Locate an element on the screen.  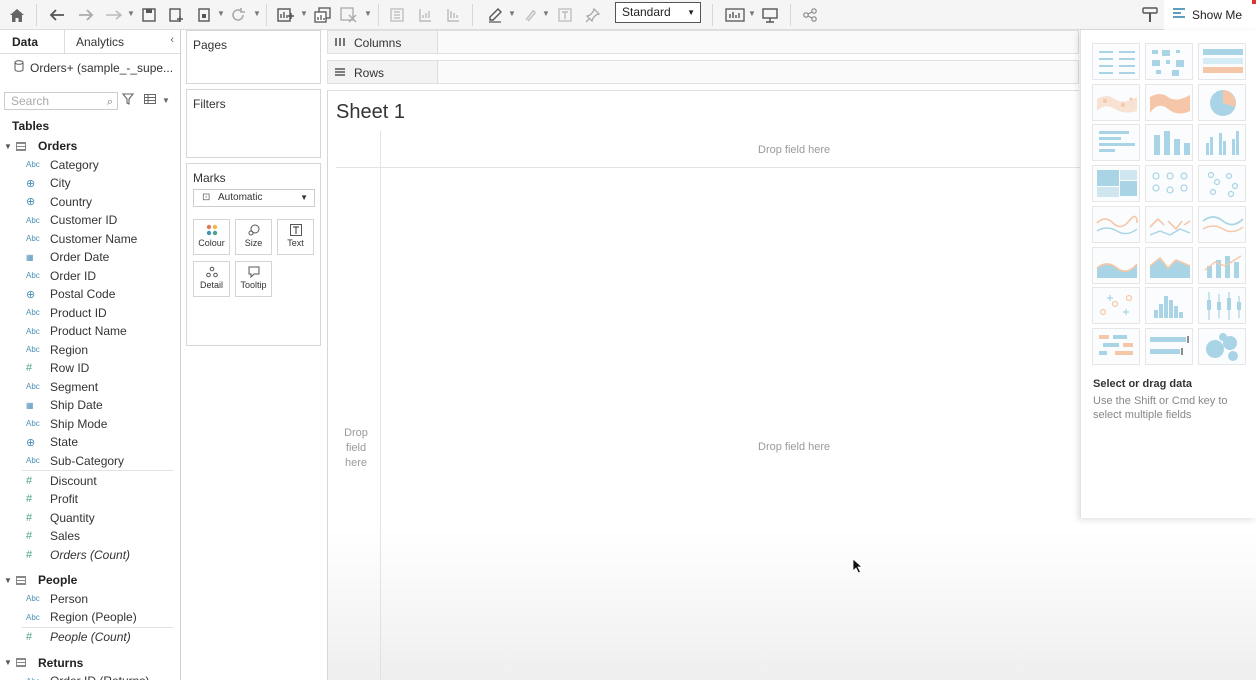
dimension-field: Abc Product Name is located at coordinates (76, 331).